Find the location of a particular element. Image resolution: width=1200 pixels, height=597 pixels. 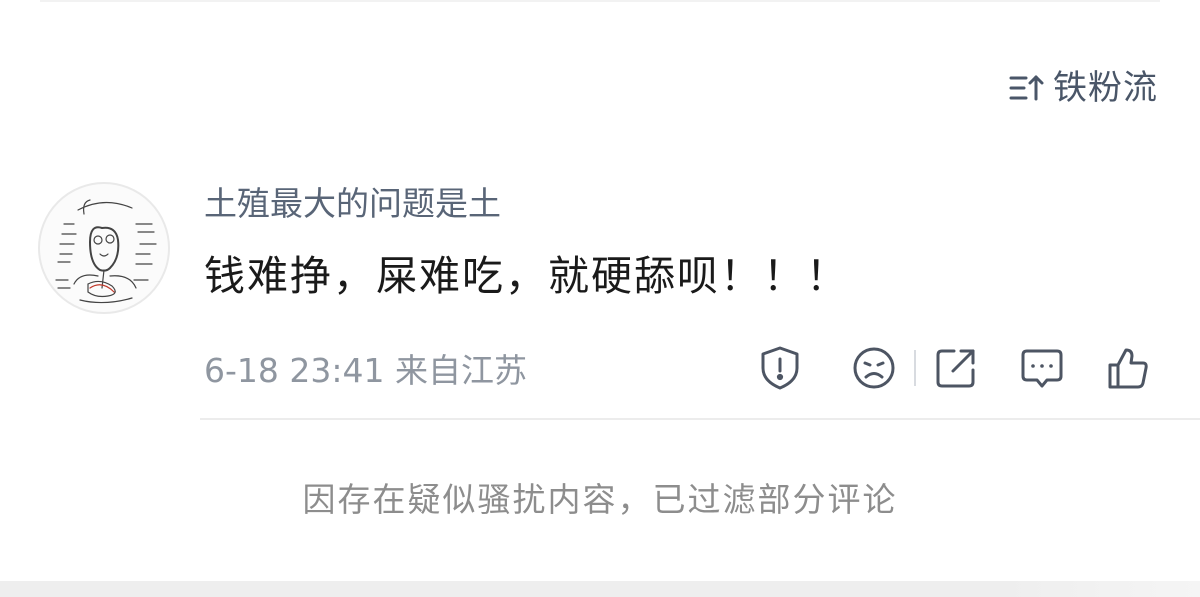

comment-username: 土殖最大的问题是土 is located at coordinates (352, 204).